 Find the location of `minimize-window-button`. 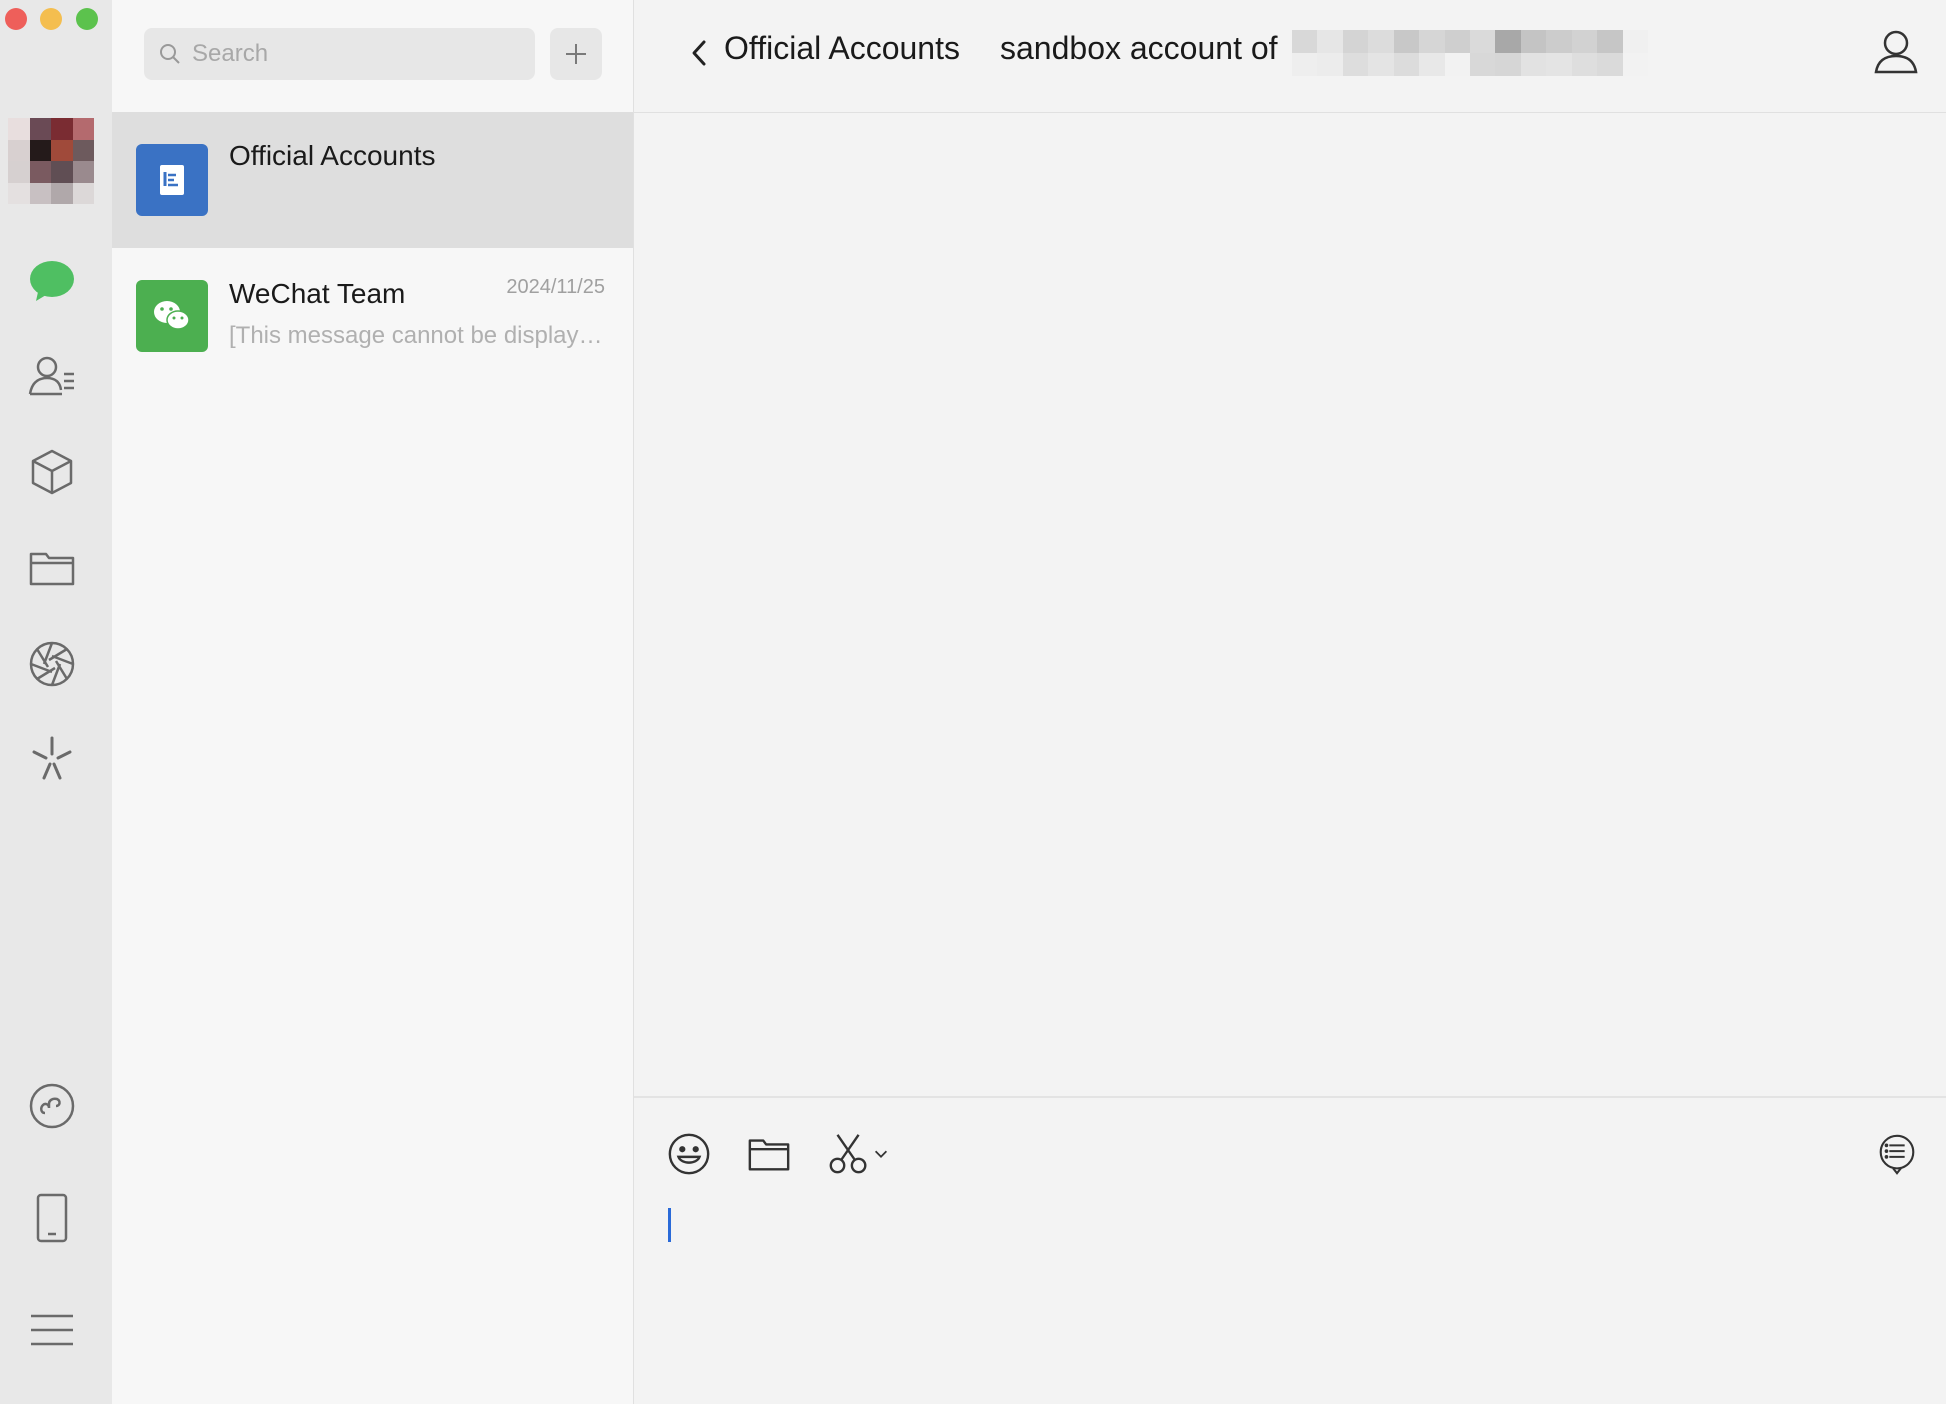

minimize-window-button is located at coordinates (51, 19).